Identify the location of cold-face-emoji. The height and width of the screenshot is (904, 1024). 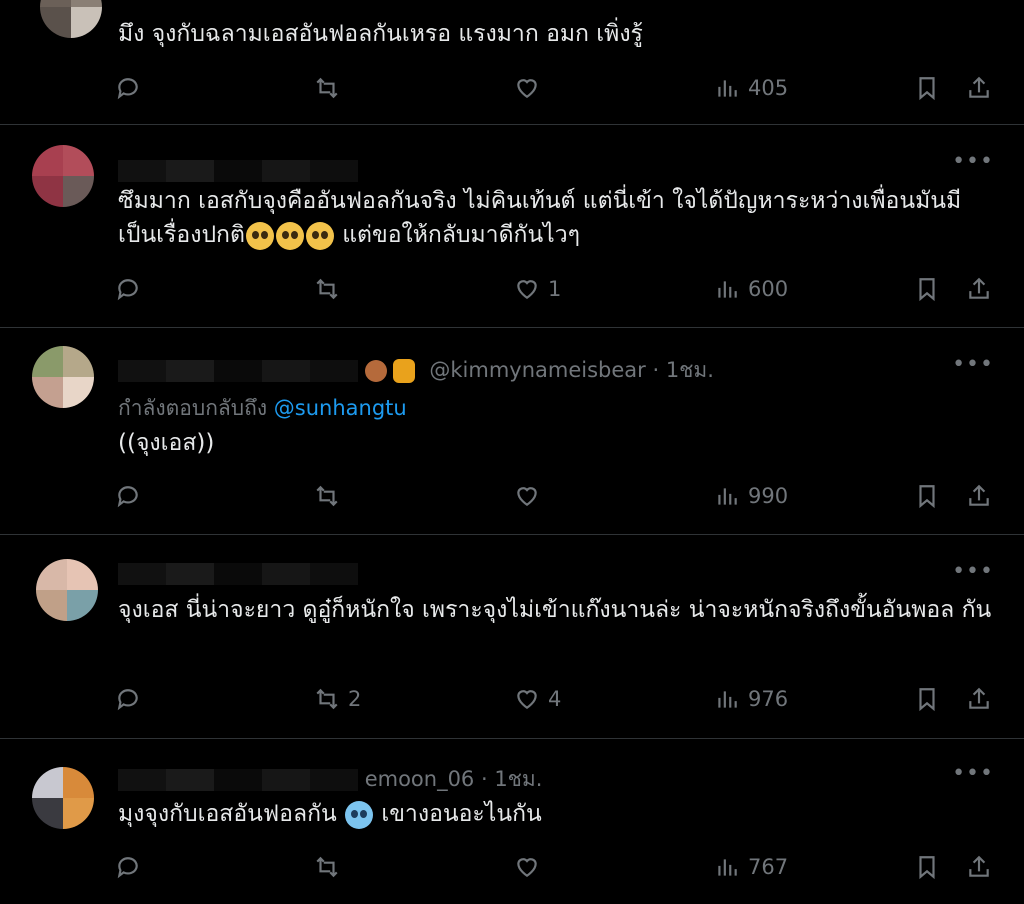
(359, 814).